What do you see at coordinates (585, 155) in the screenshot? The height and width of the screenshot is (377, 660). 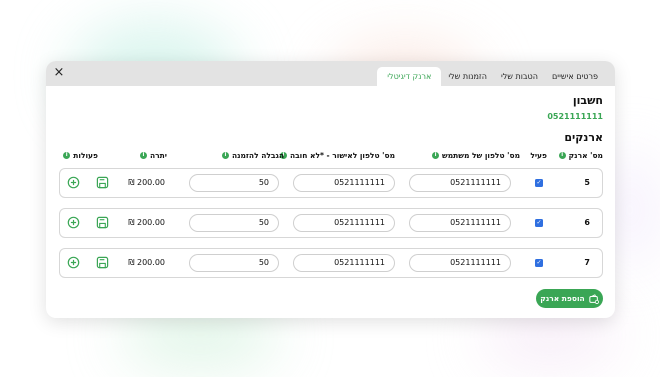 I see `col-label: מס' ארנק` at bounding box center [585, 155].